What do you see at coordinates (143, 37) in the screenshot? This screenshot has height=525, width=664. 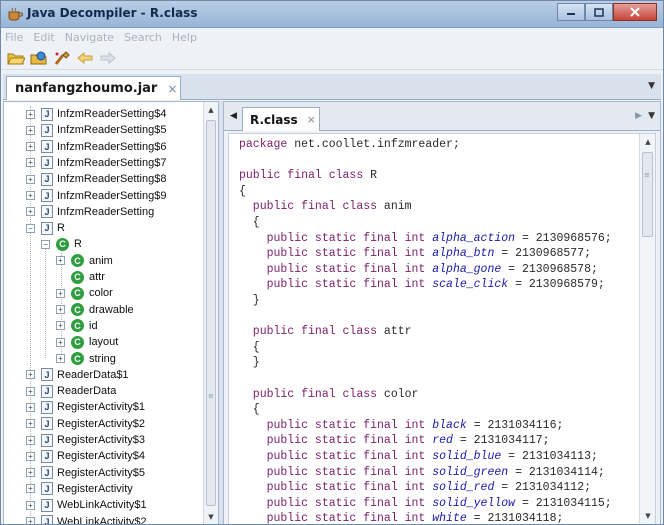 I see `menu-search: Search` at bounding box center [143, 37].